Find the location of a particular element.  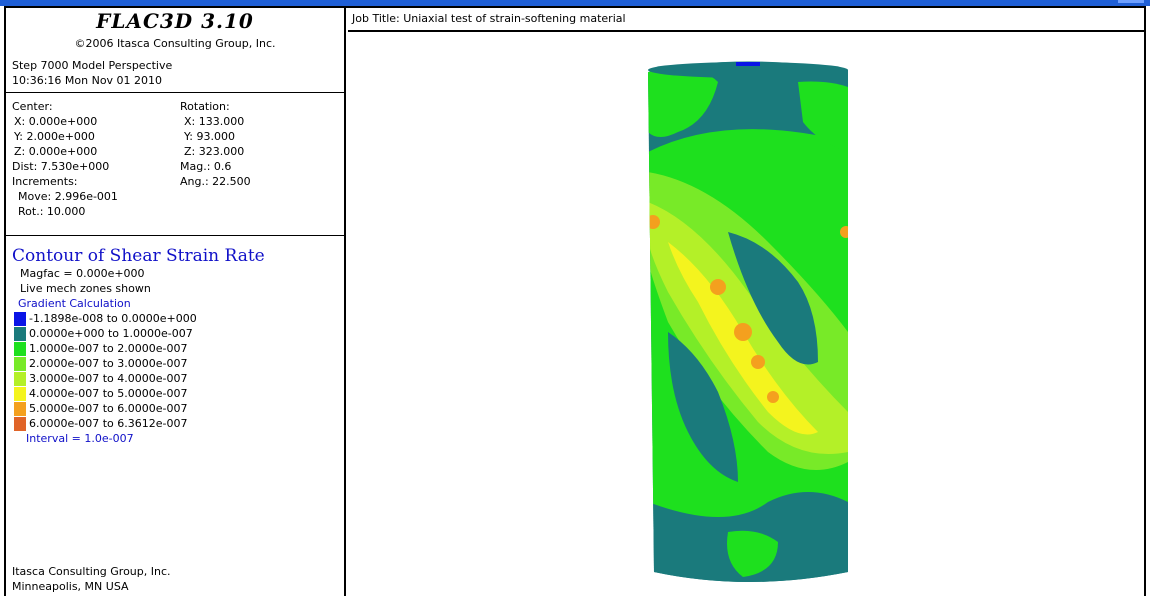

center-x: X: 0.000e+000 is located at coordinates (56, 121).